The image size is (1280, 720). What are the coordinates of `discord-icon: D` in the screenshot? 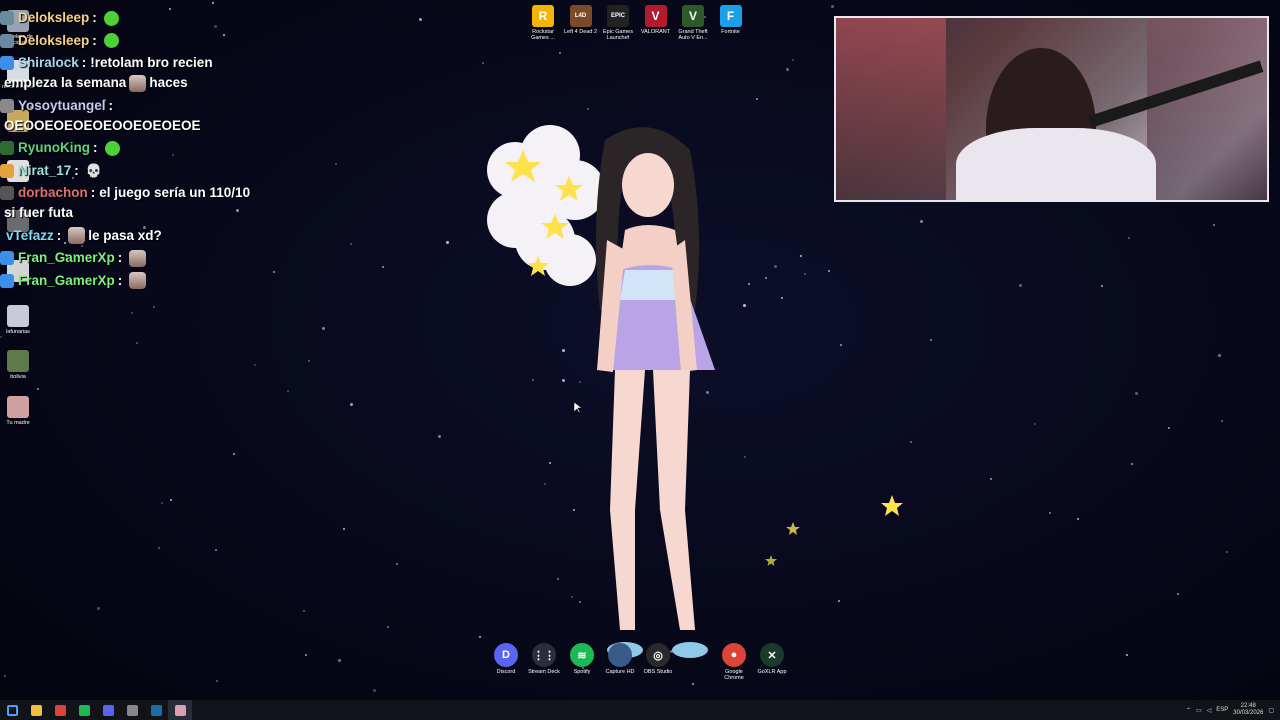 It's located at (506, 655).